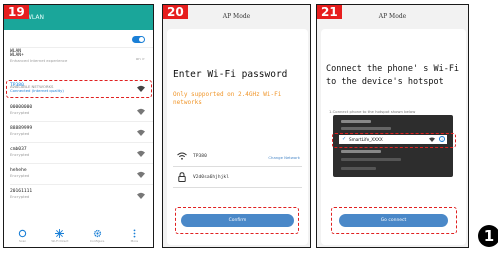 This screenshot has height=254, width=498. I want to click on gear-icon, so click(97, 233).